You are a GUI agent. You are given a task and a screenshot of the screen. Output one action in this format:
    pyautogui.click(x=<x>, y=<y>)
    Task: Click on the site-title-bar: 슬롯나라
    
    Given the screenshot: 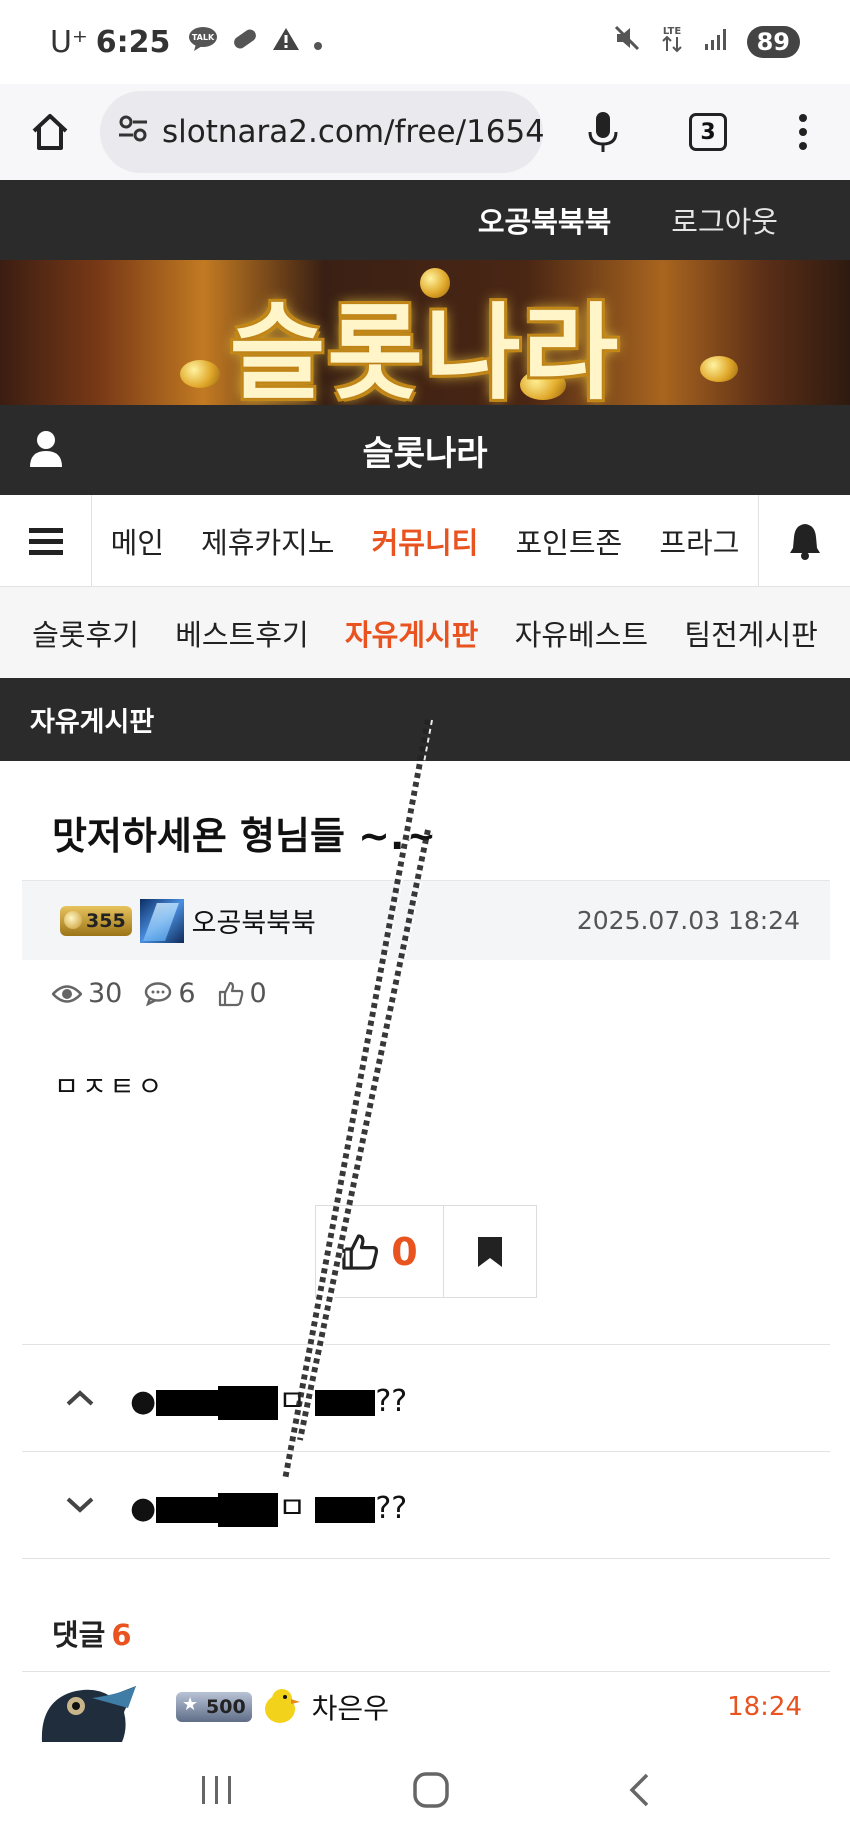 What is the action you would take?
    pyautogui.click(x=425, y=450)
    